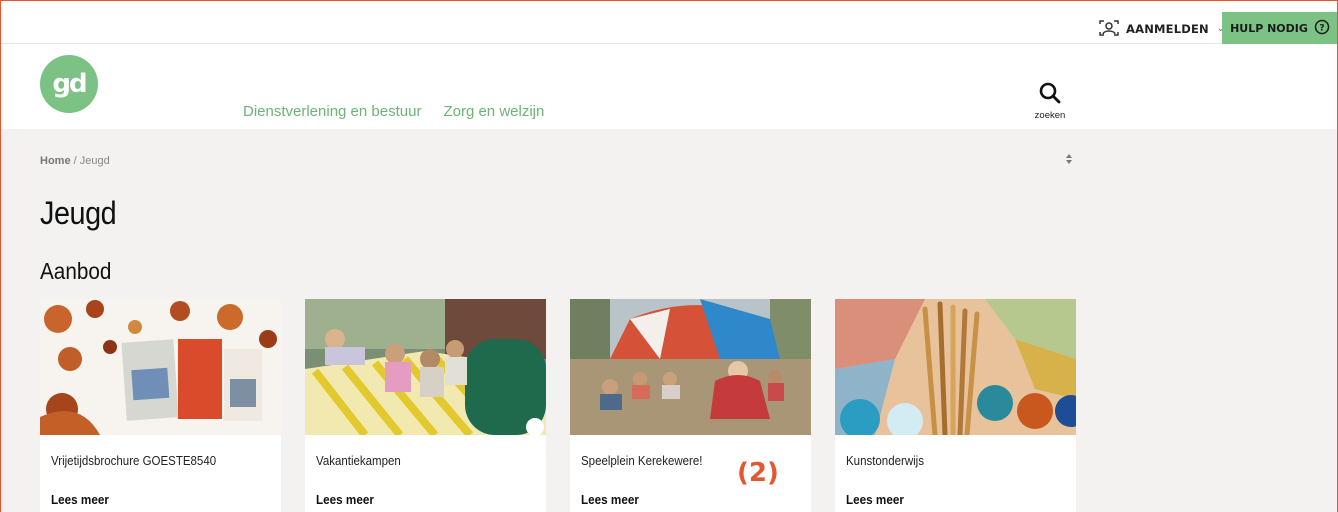 This screenshot has width=1338, height=512. I want to click on breadcrumb: Home / Jeugd, so click(75, 161).